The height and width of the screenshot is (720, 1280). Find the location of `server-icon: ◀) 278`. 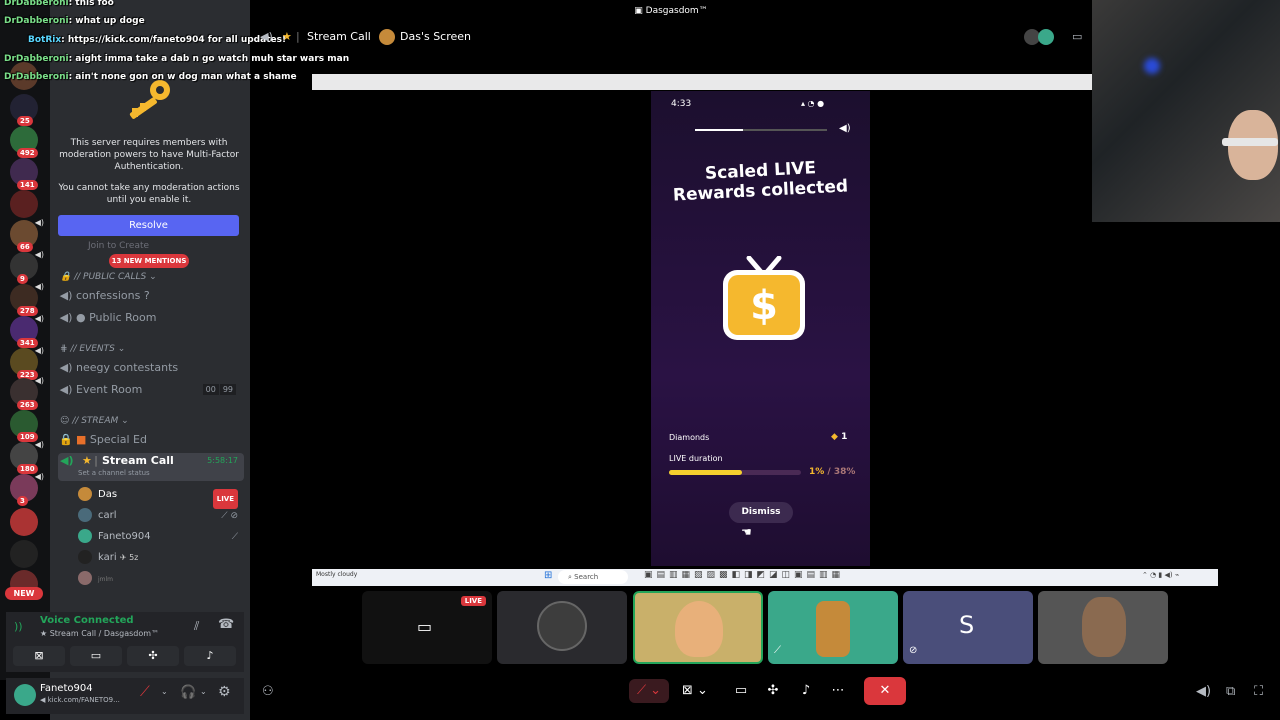

server-icon: ◀) 278 is located at coordinates (27, 299).